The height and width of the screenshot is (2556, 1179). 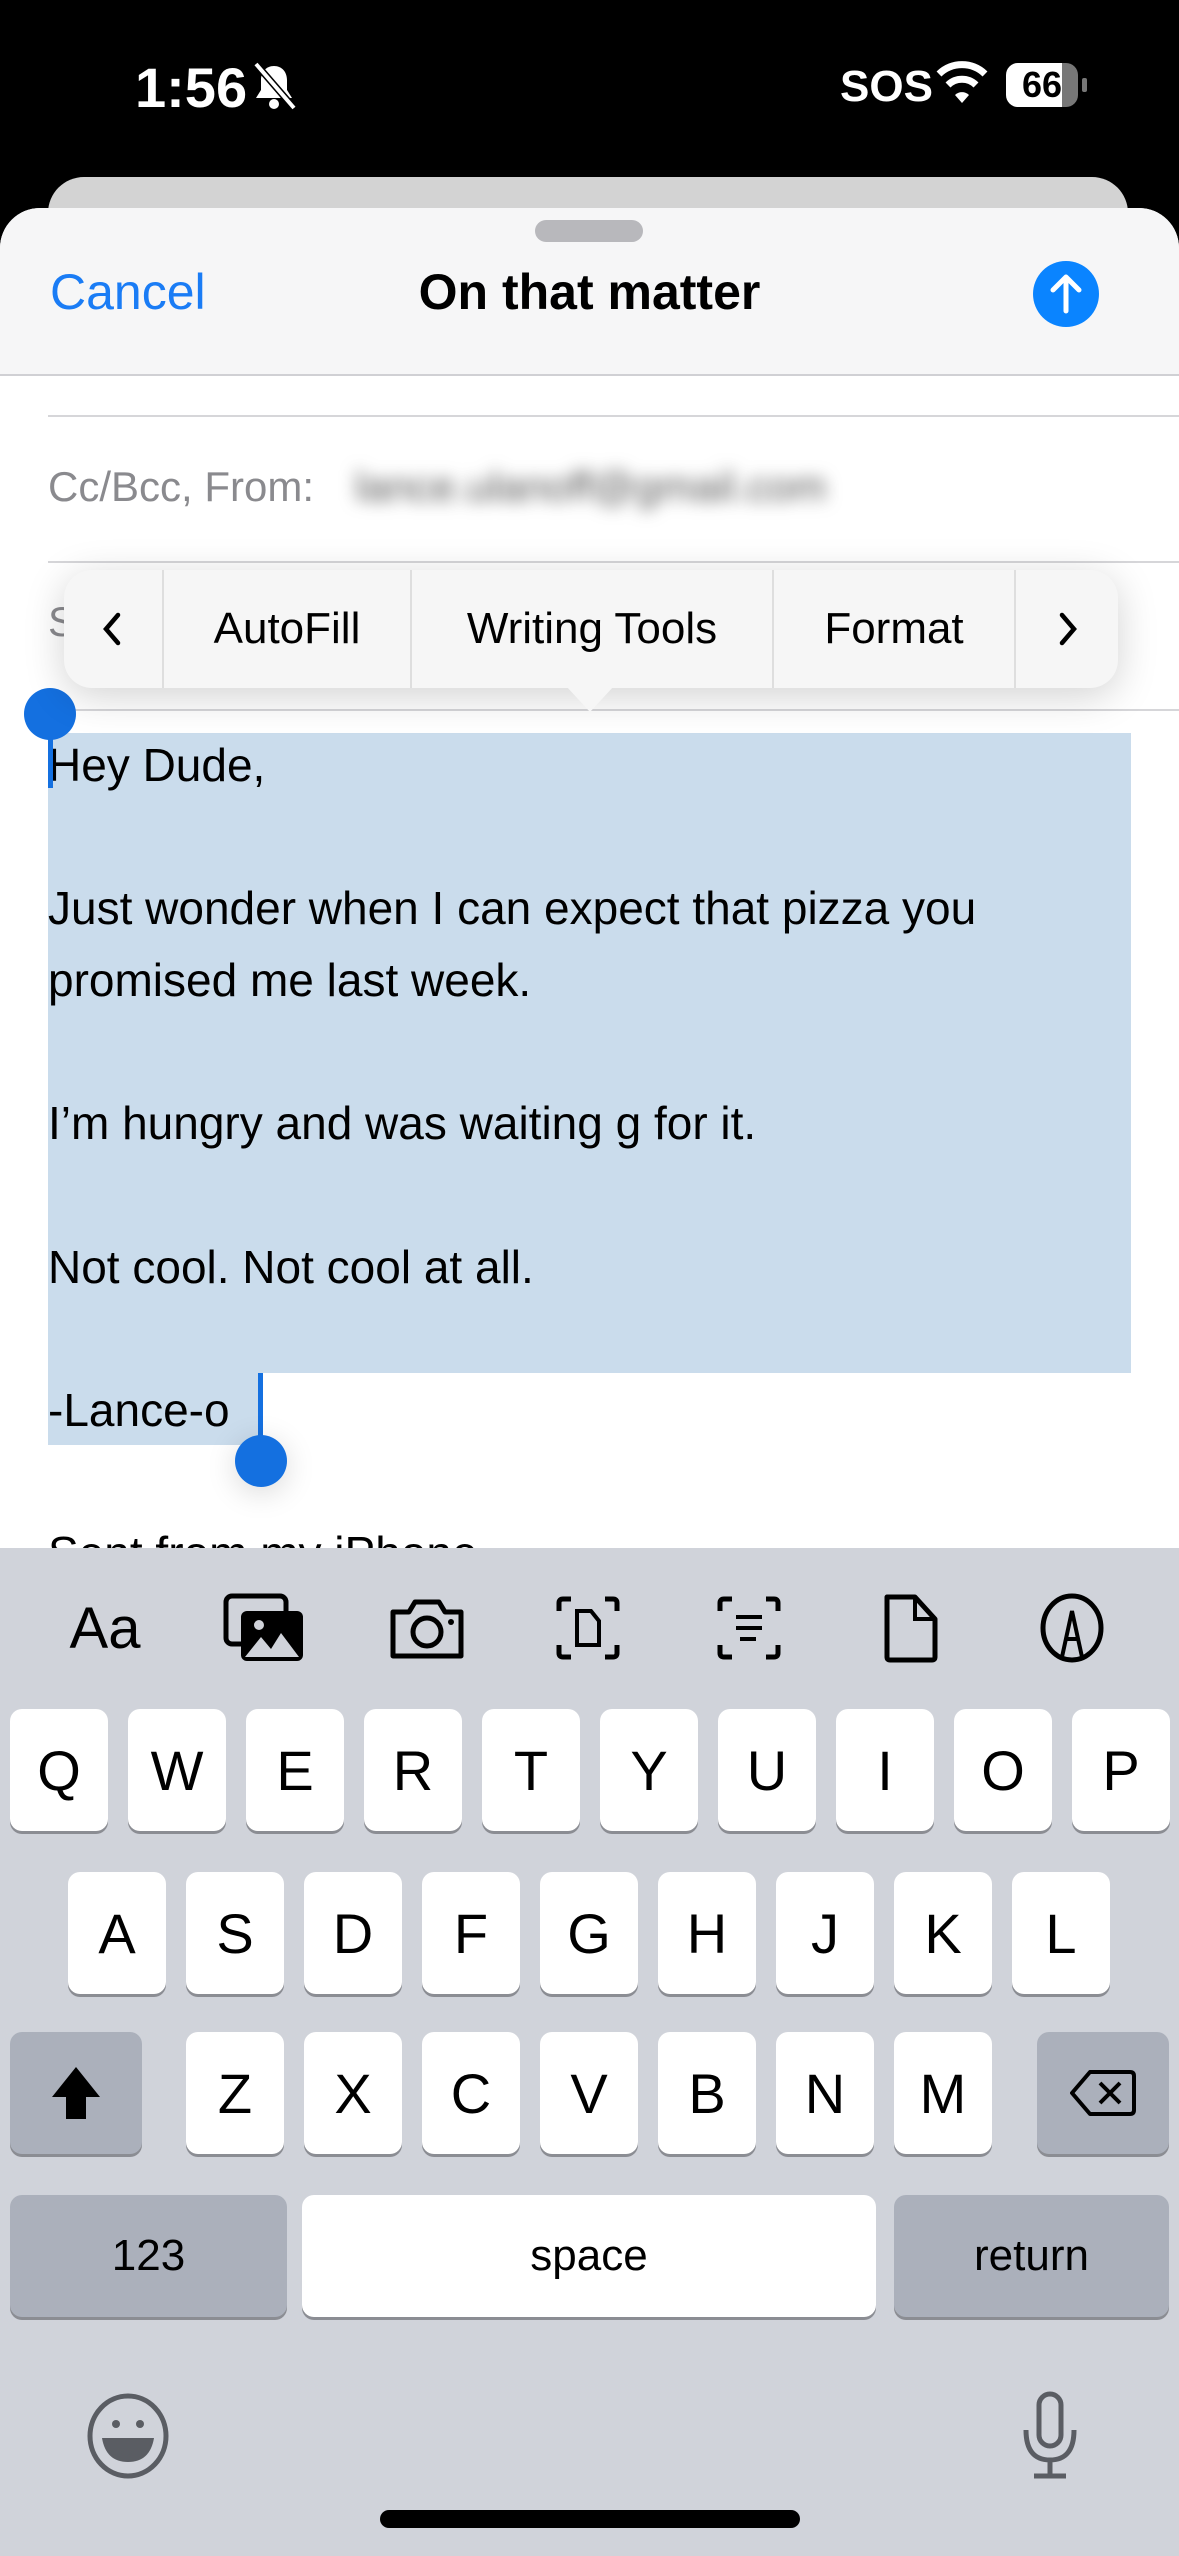 I want to click on body-line: I’m hungry and was waiting g for it., so click(x=402, y=1123).